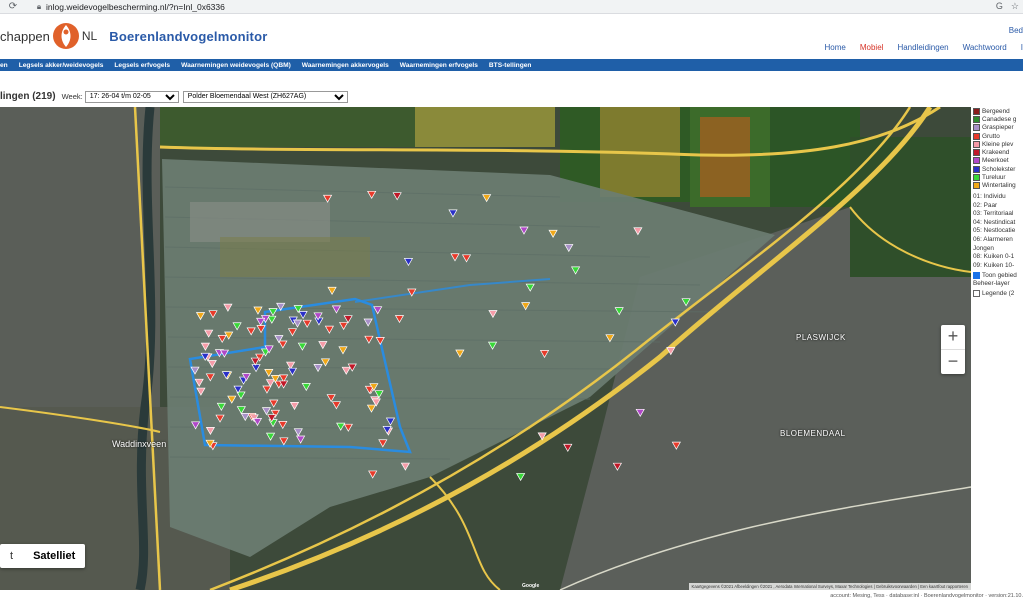 This screenshot has width=1023, height=603. Describe the element at coordinates (139, 444) in the screenshot. I see `place-label-waddinxveen: Waddinxveen` at that location.